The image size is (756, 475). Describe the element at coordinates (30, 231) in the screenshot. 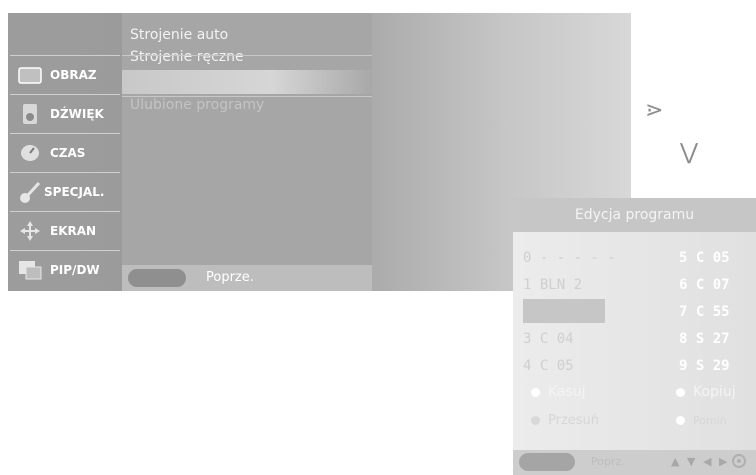

I see `move-icon` at that location.